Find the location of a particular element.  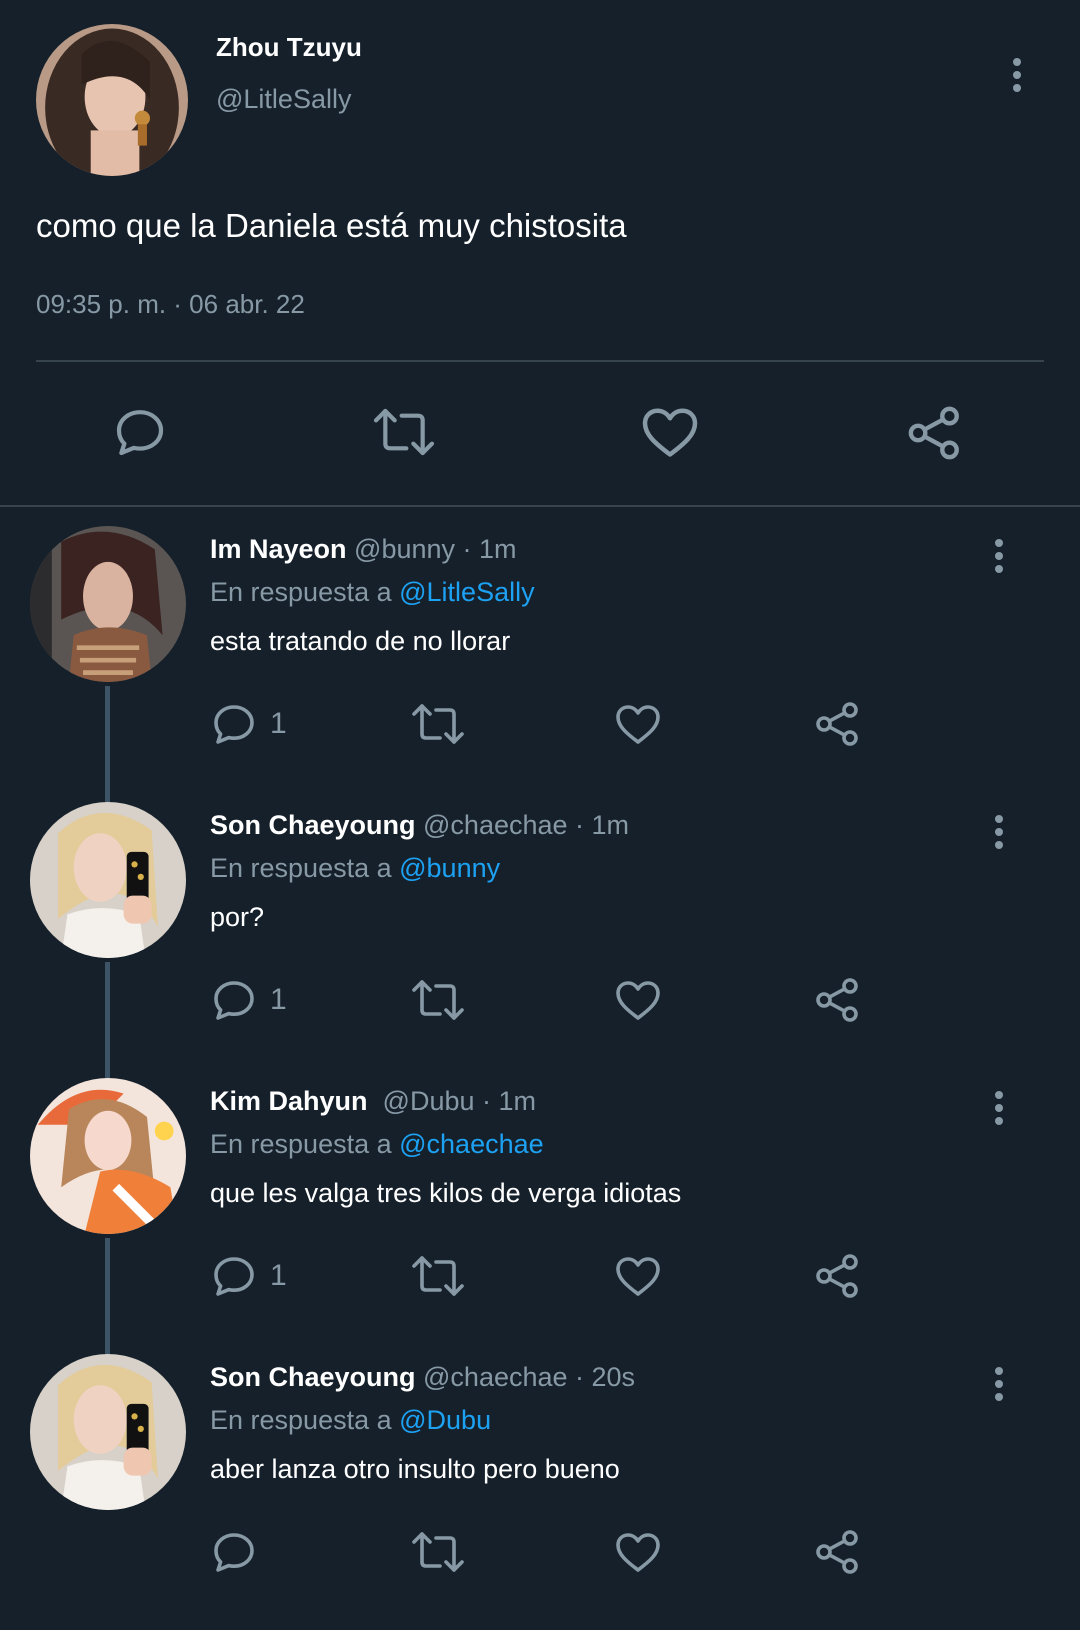

tweet-timestamp: 09:35 p. m. · 06 abr. 22 is located at coordinates (170, 304).